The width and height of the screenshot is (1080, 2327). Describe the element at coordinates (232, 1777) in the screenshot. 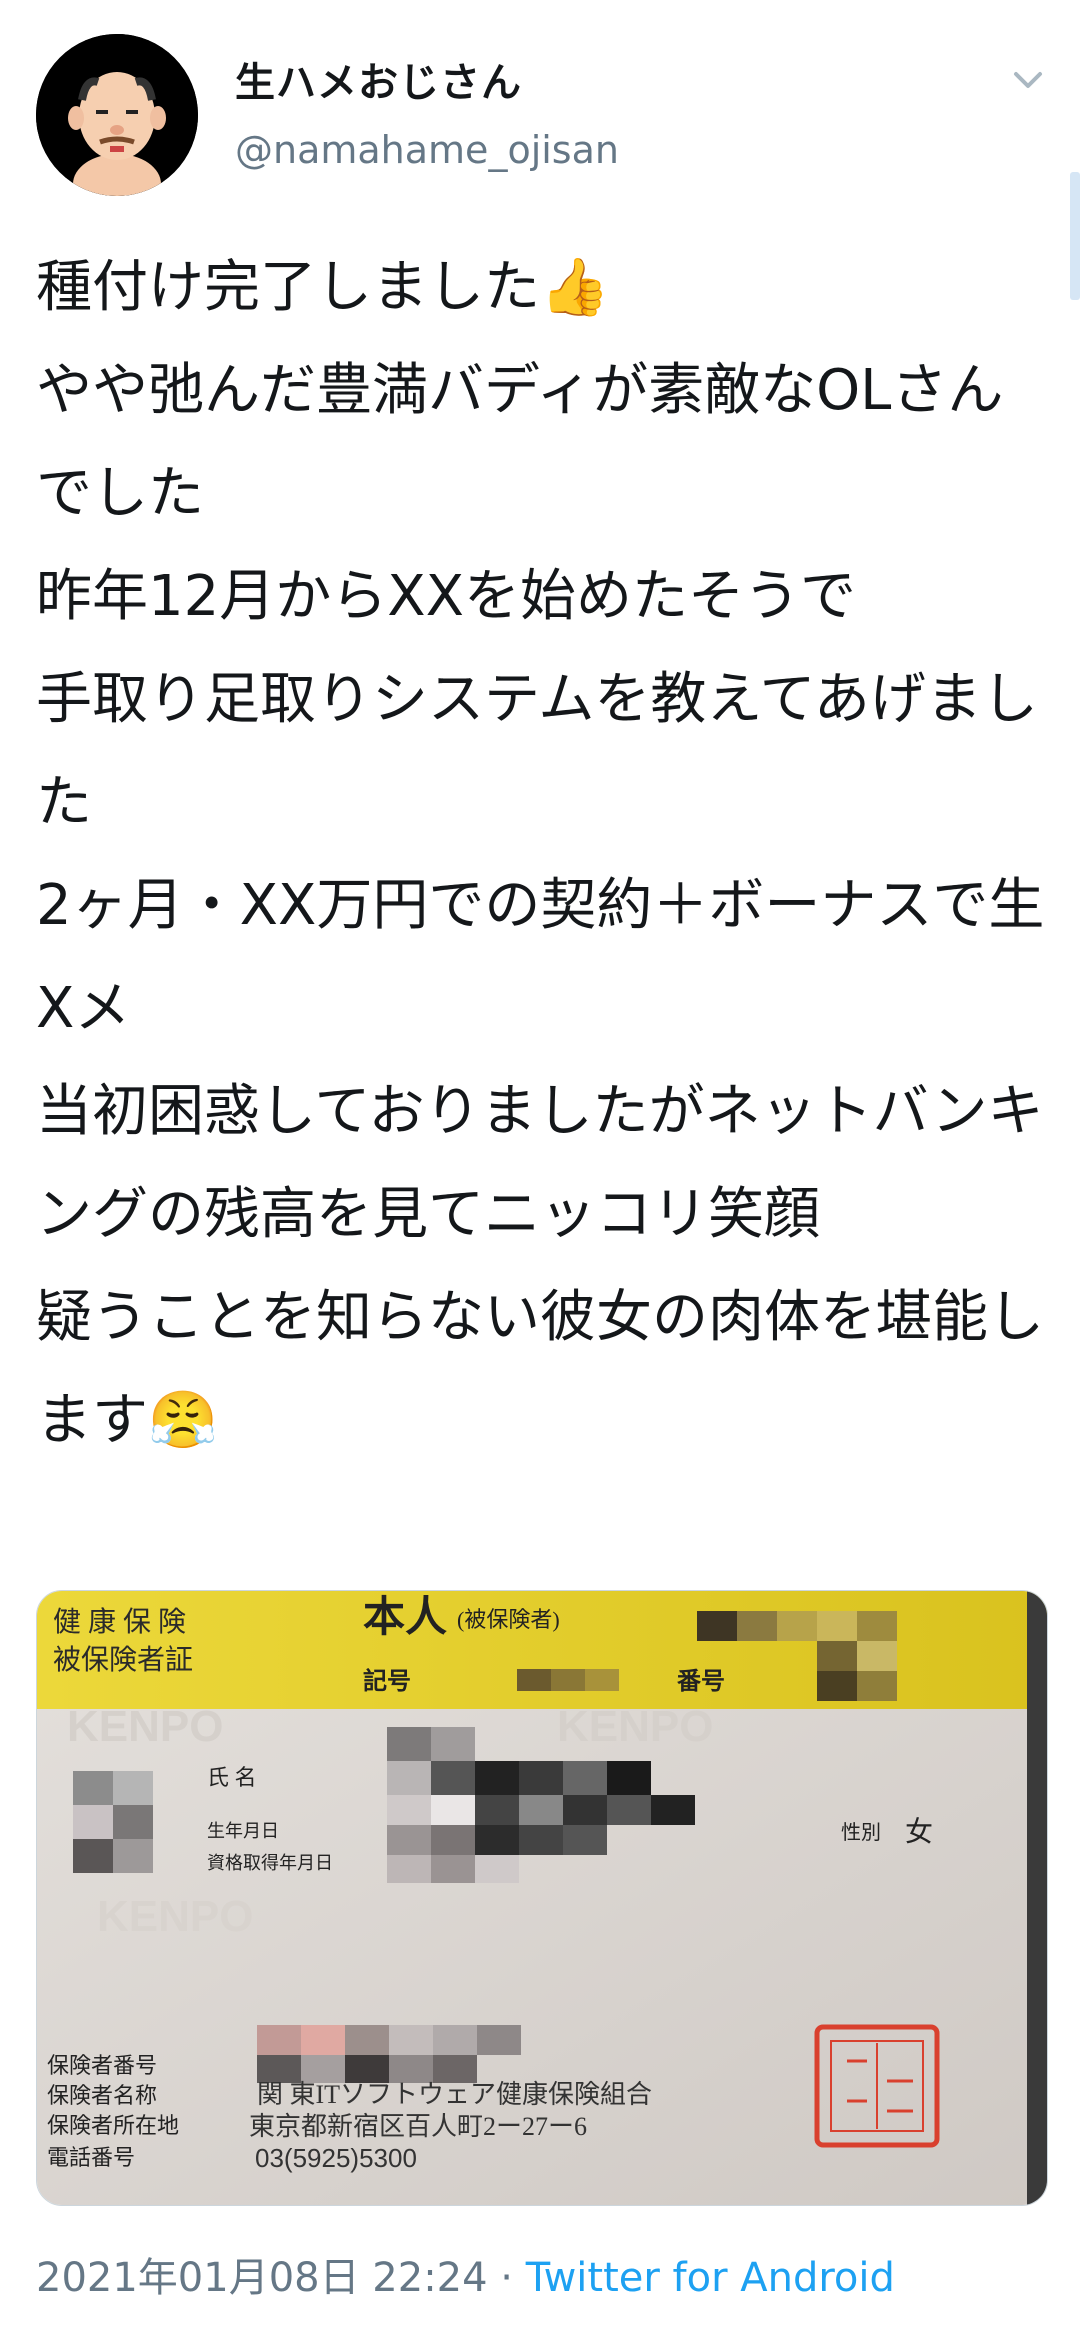

I see `card-name-label: 氏 名` at that location.